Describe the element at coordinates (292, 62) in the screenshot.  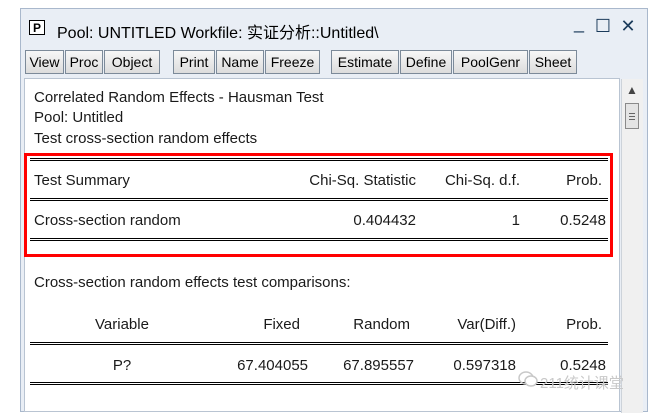
I see `freeze-button: Freeze` at that location.